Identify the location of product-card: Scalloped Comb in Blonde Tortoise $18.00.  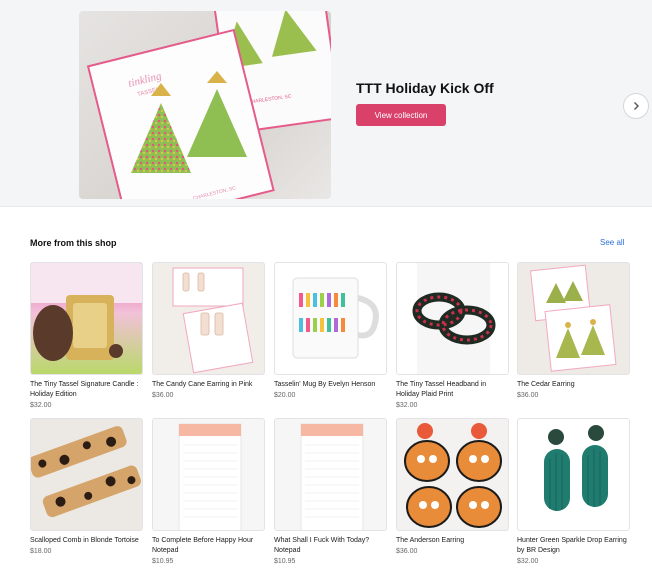
(86, 487).